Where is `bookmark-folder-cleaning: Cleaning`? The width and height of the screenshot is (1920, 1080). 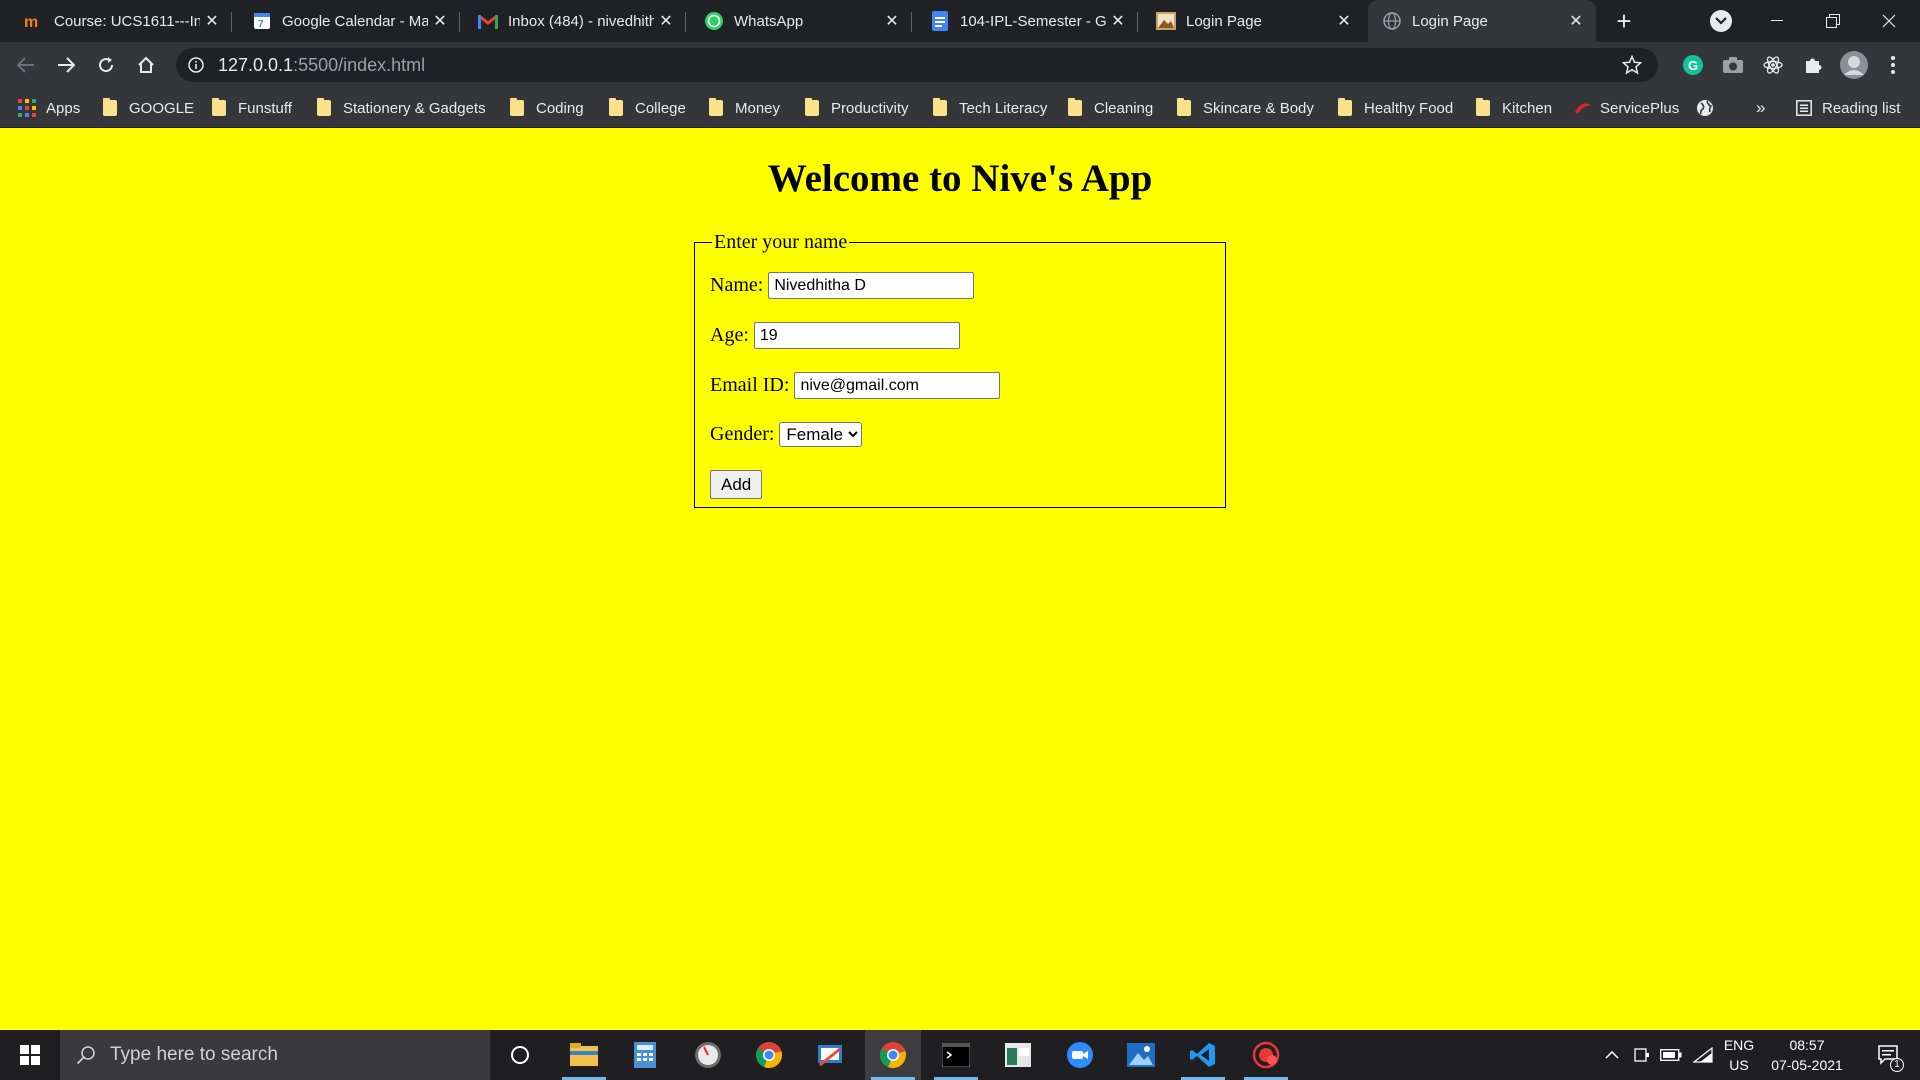
bookmark-folder-cleaning: Cleaning is located at coordinates (1110, 108).